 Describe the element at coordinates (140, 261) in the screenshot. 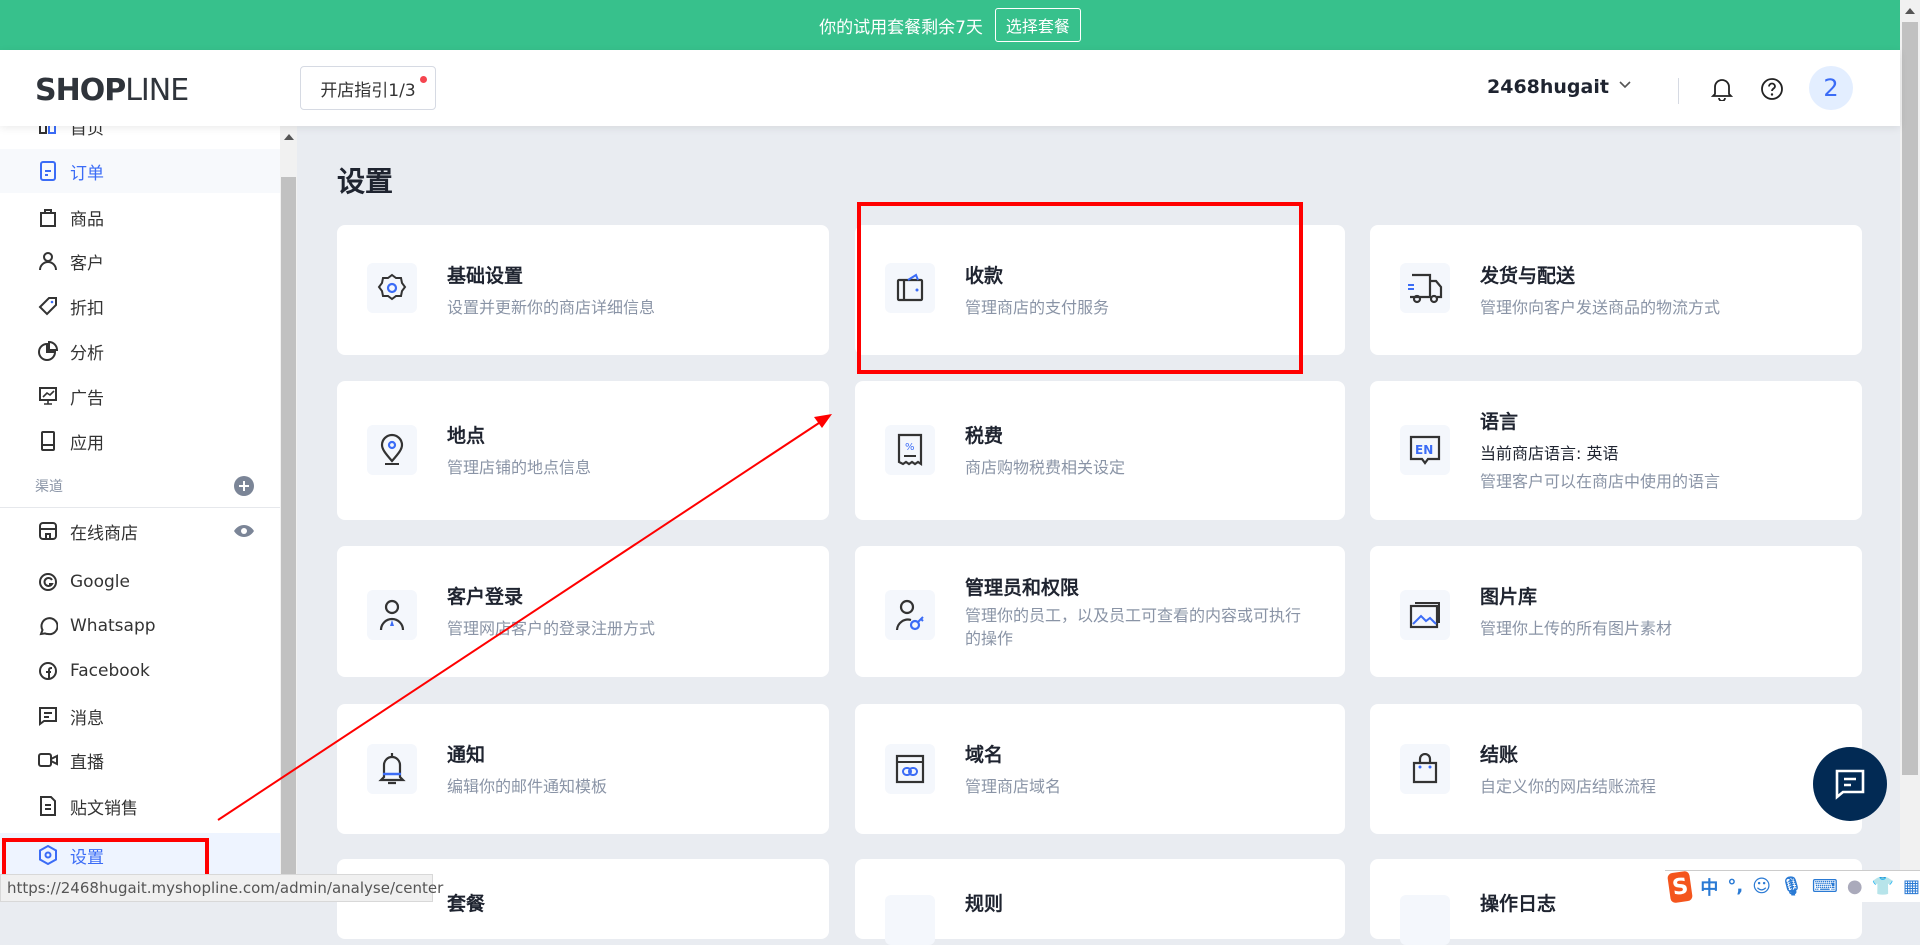

I see `sidebar-item-customers: 客户` at that location.